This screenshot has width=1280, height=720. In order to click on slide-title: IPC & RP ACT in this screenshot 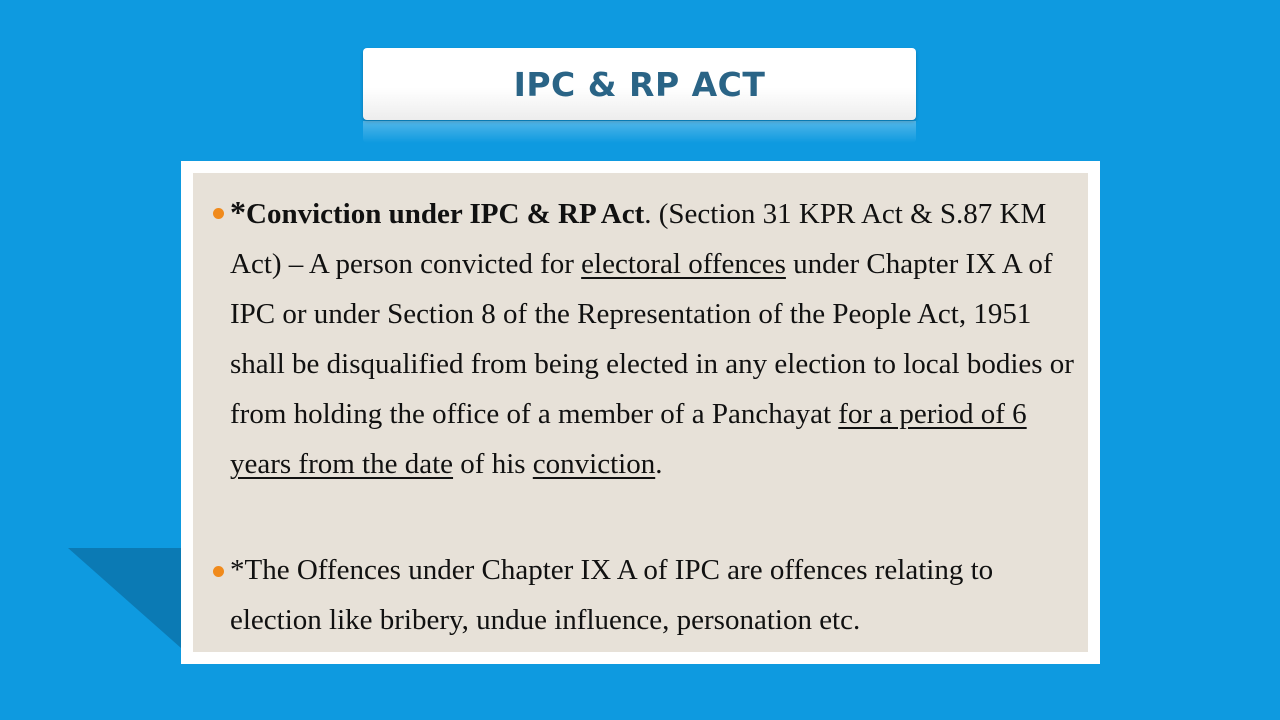, I will do `click(639, 84)`.